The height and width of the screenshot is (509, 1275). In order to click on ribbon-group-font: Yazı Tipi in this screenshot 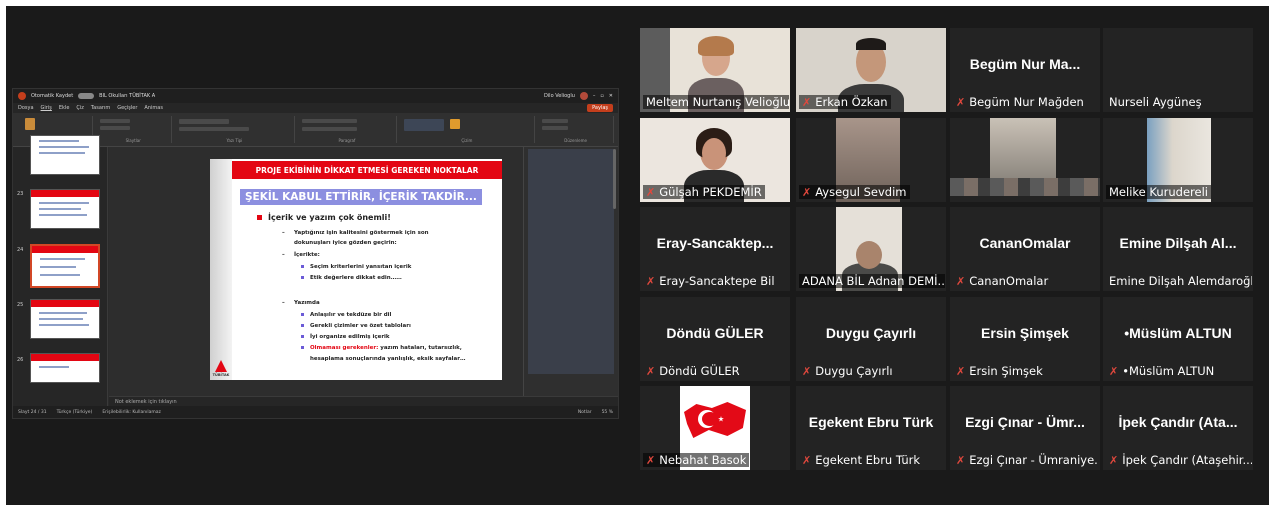, I will do `click(235, 129)`.